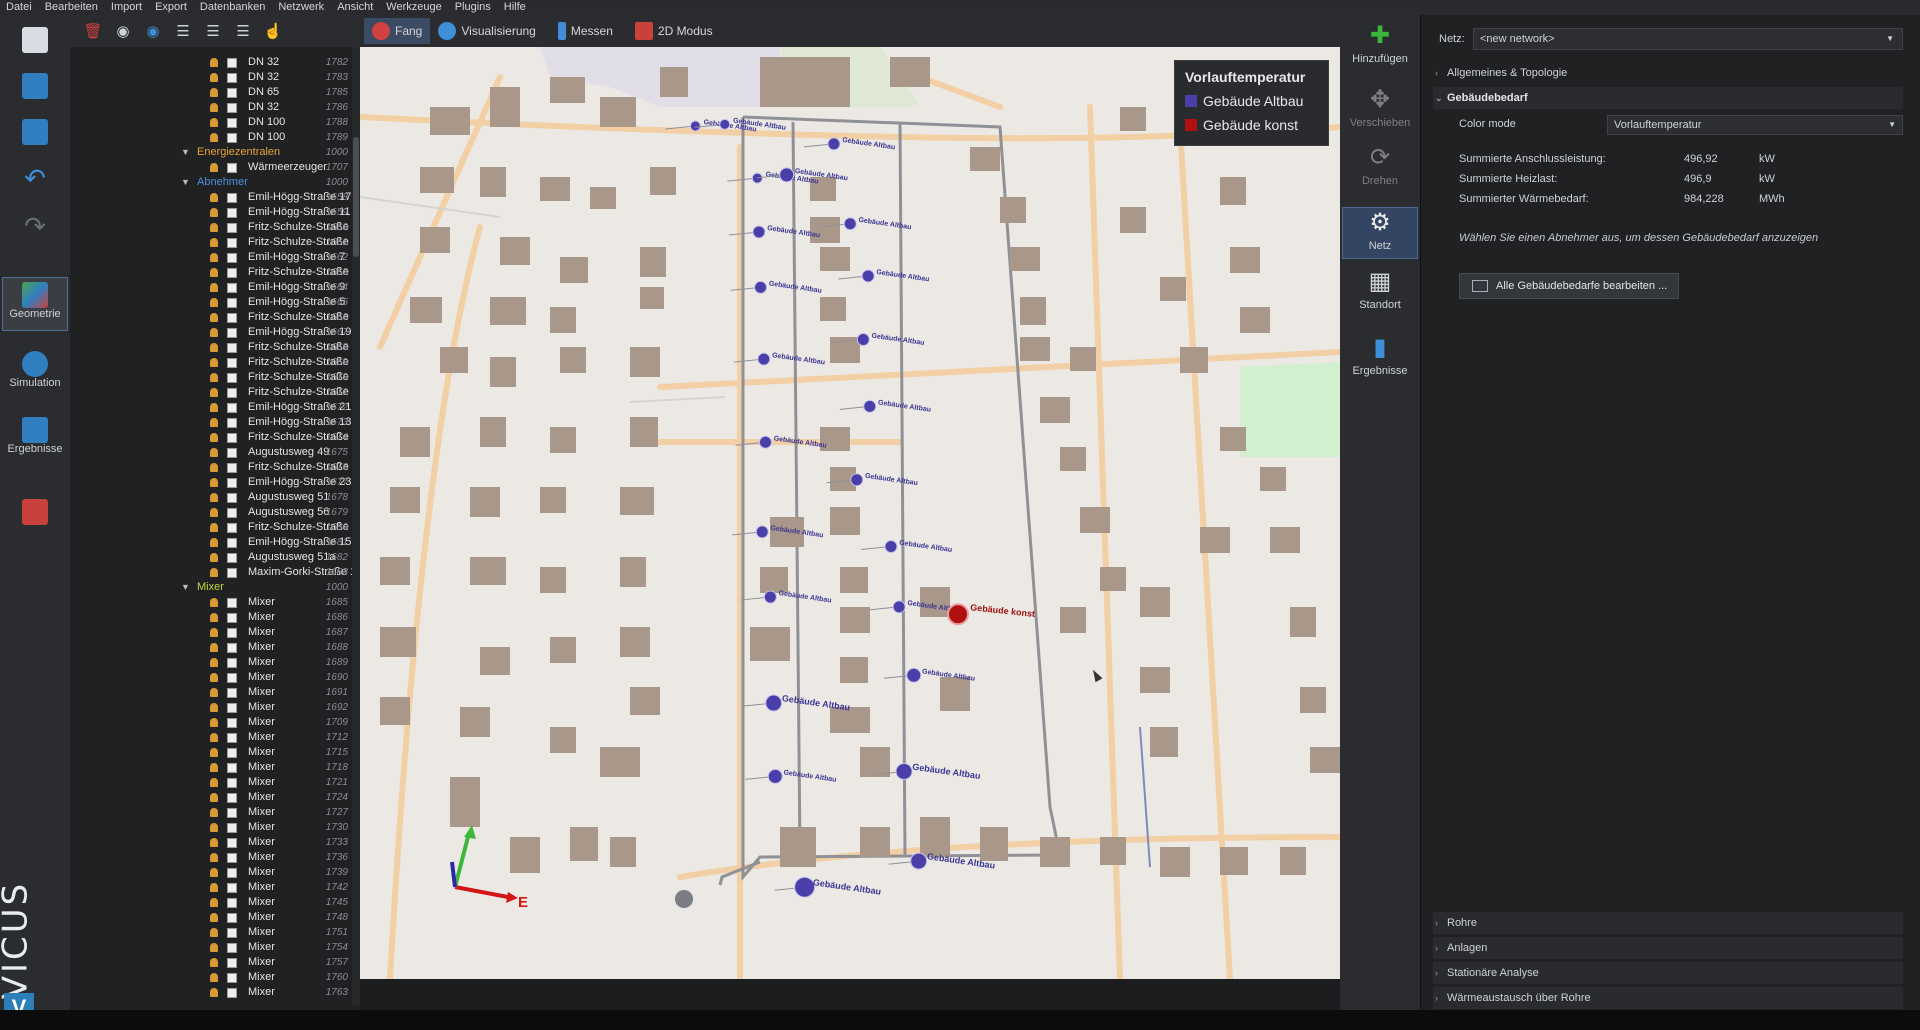 The height and width of the screenshot is (1030, 1920). I want to click on tree-item: Mixer 1760, so click(211, 977).